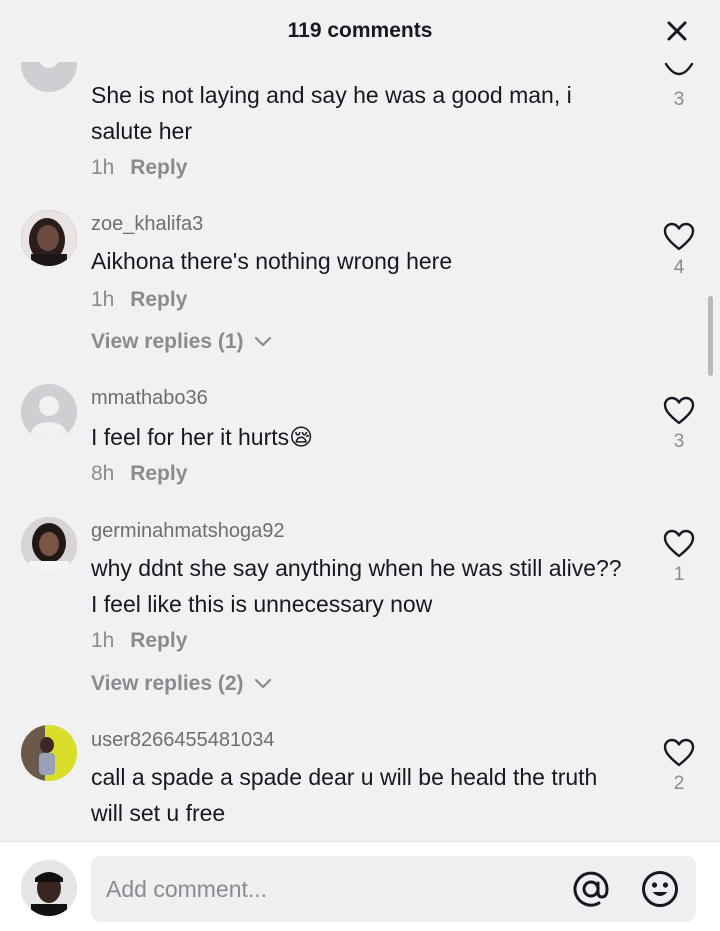 The image size is (720, 931). I want to click on at-sign-icon, so click(591, 889).